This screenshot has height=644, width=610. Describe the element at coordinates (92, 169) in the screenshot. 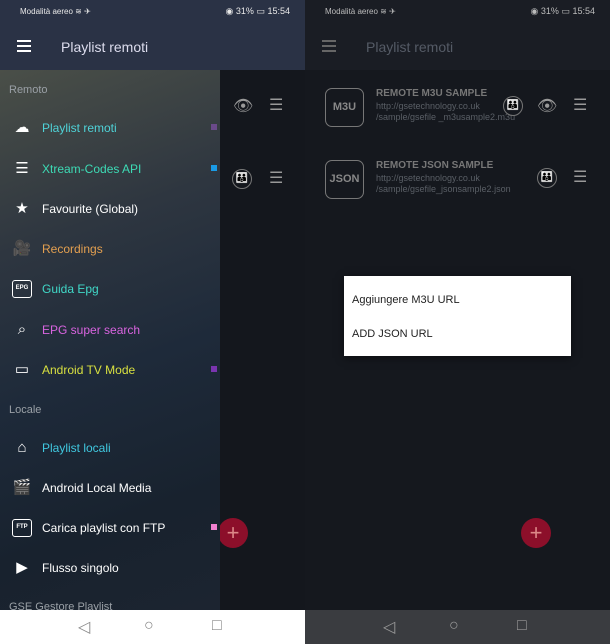

I see `drawer-item-label: Xtream-Codes API` at that location.